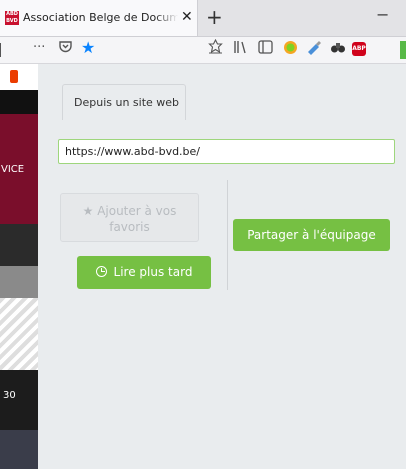  Describe the element at coordinates (403, 50) in the screenshot. I see `extension-partial-icon` at that location.